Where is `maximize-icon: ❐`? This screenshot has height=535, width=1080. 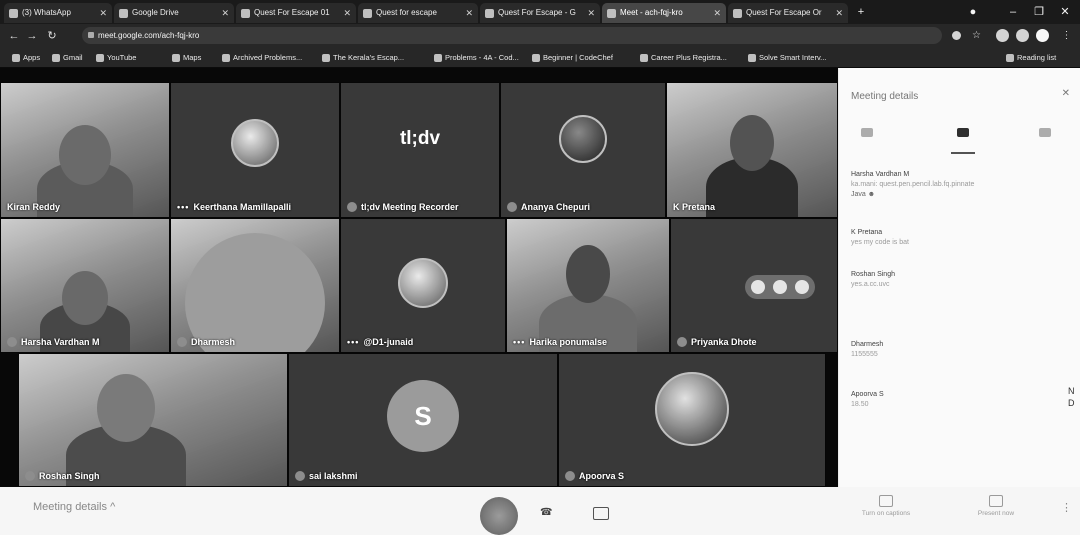 maximize-icon: ❐ is located at coordinates (1039, 12).